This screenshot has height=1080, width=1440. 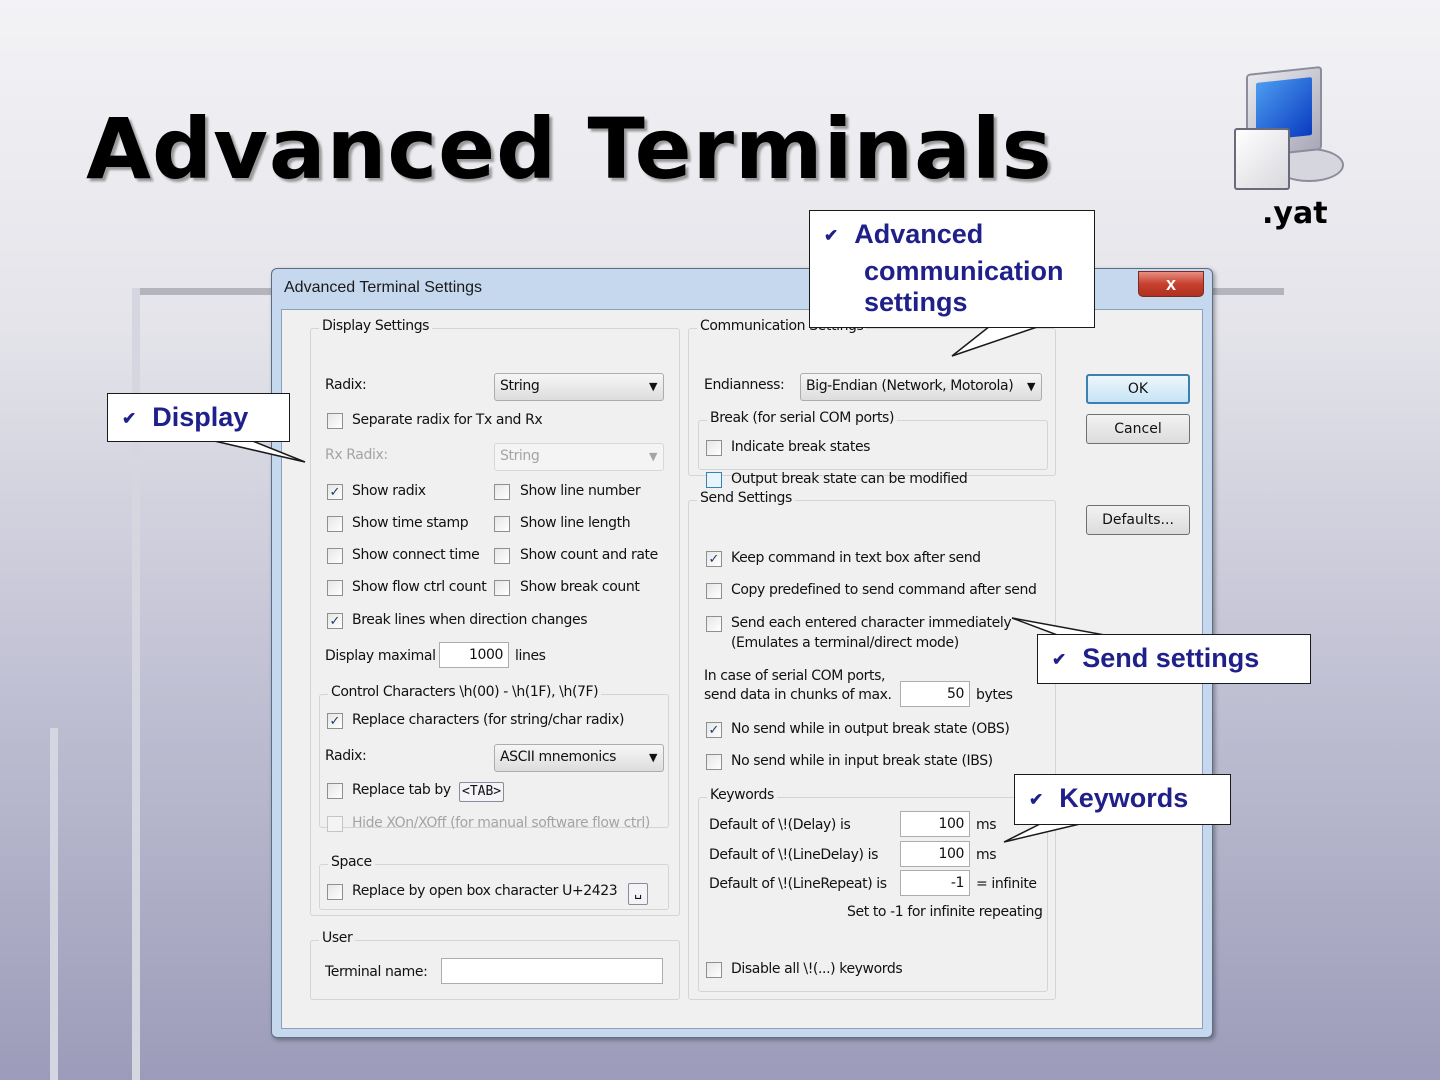 What do you see at coordinates (964, 271) in the screenshot?
I see `communication-callout-line2: communication` at bounding box center [964, 271].